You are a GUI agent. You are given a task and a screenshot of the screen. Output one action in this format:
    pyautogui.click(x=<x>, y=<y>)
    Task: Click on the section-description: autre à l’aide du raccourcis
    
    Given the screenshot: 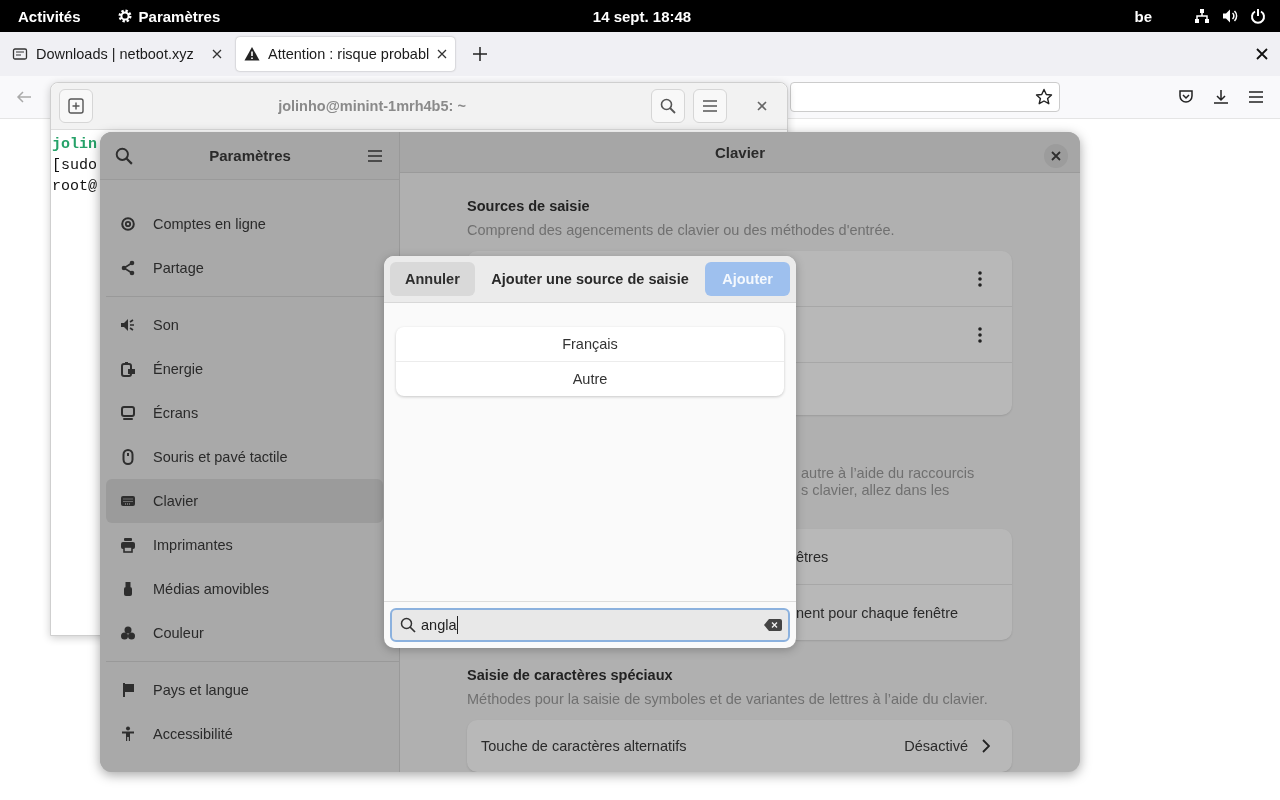 What is the action you would take?
    pyautogui.click(x=888, y=473)
    